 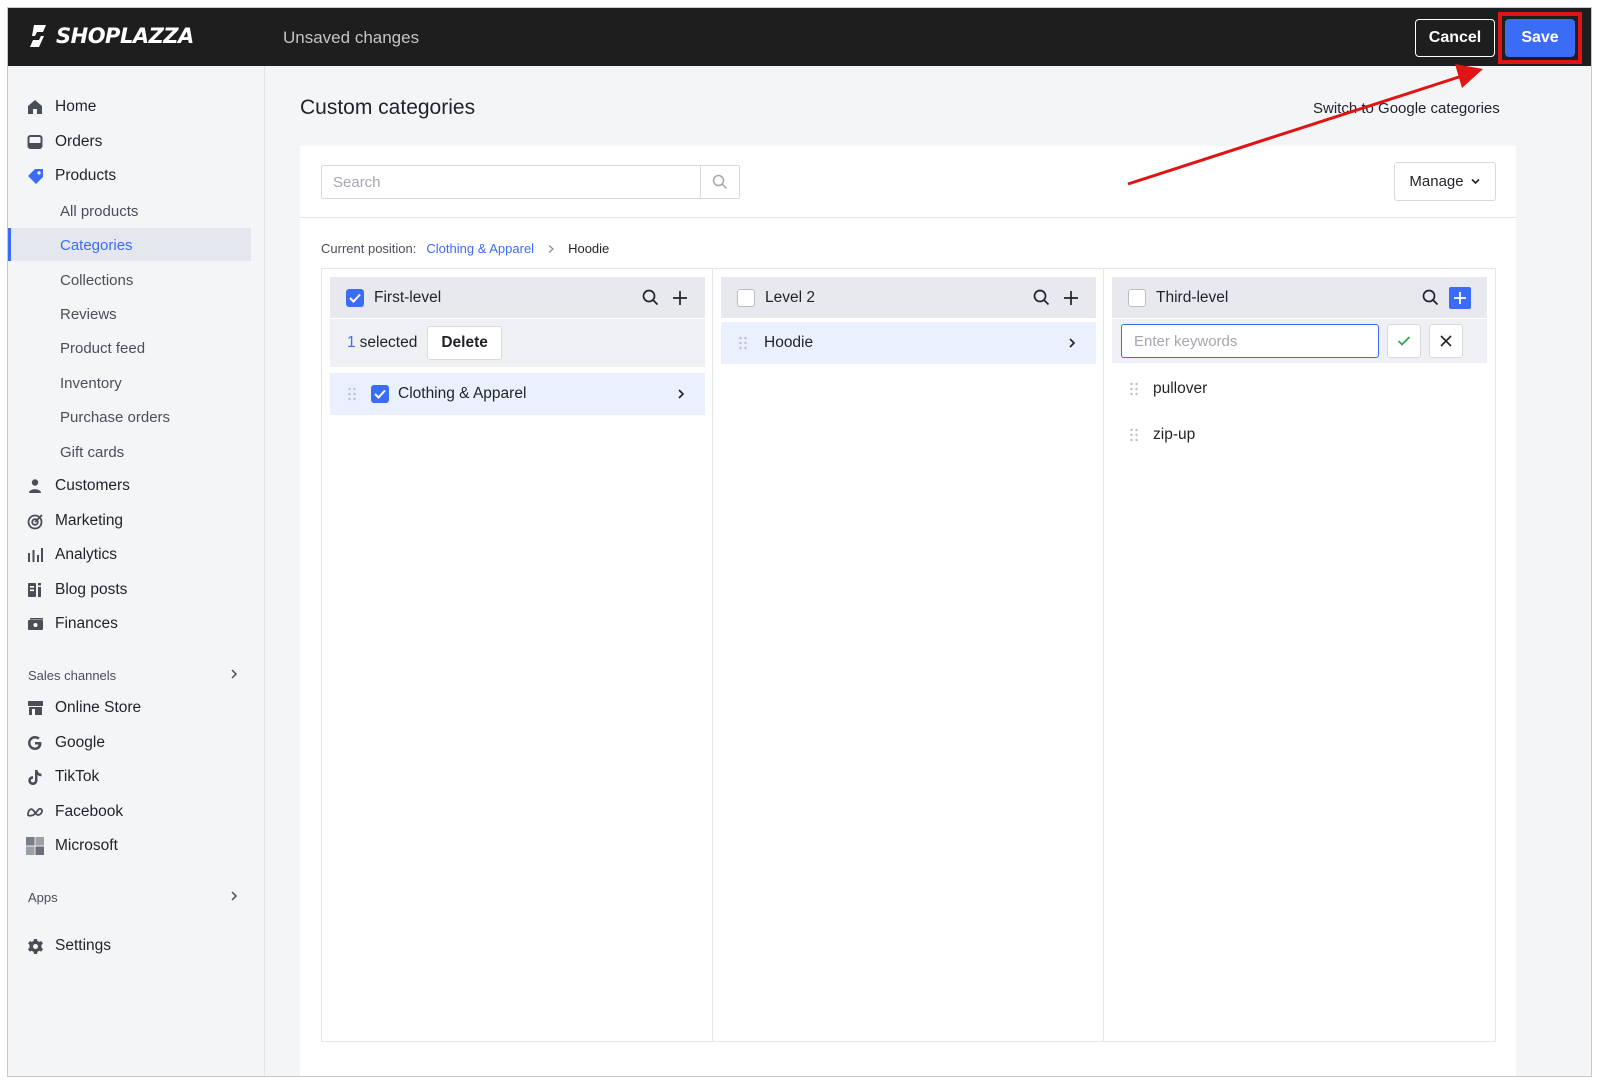 I want to click on sidebar-sub-all-products: All products, so click(x=99, y=211).